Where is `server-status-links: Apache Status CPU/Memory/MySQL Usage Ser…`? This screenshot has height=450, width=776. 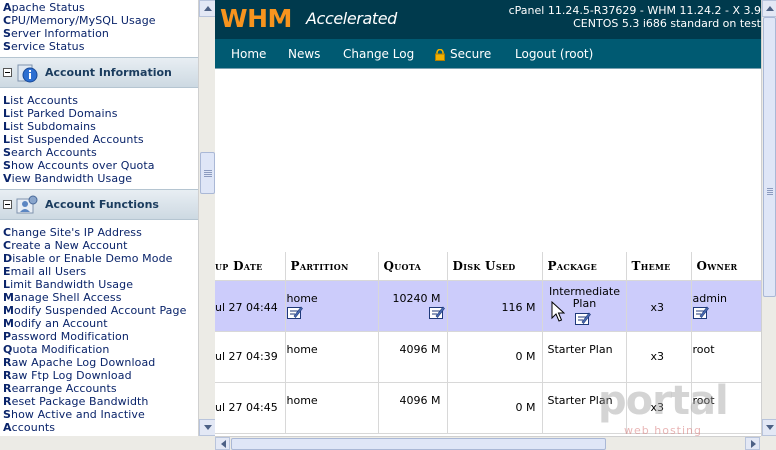 server-status-links: Apache Status CPU/Memory/MySQL Usage Ser… is located at coordinates (99, 27).